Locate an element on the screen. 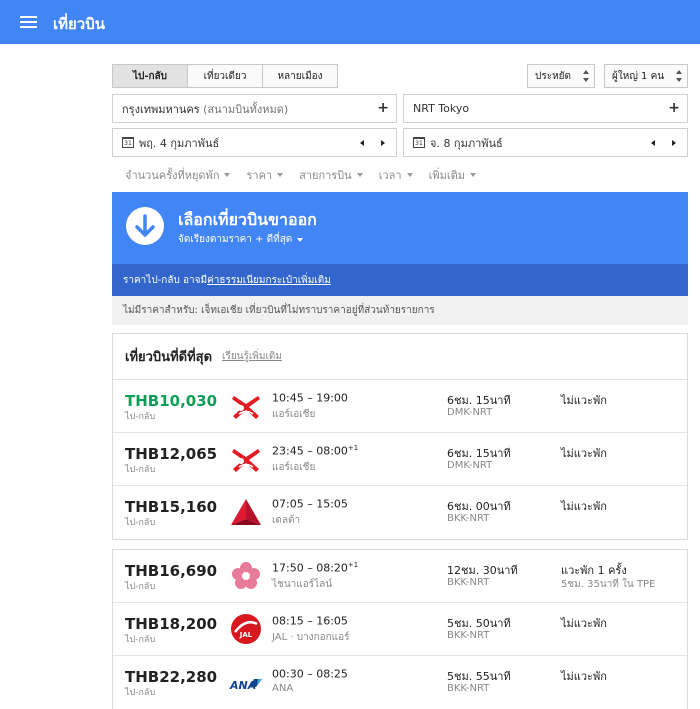  china-airlines-logo is located at coordinates (246, 576).